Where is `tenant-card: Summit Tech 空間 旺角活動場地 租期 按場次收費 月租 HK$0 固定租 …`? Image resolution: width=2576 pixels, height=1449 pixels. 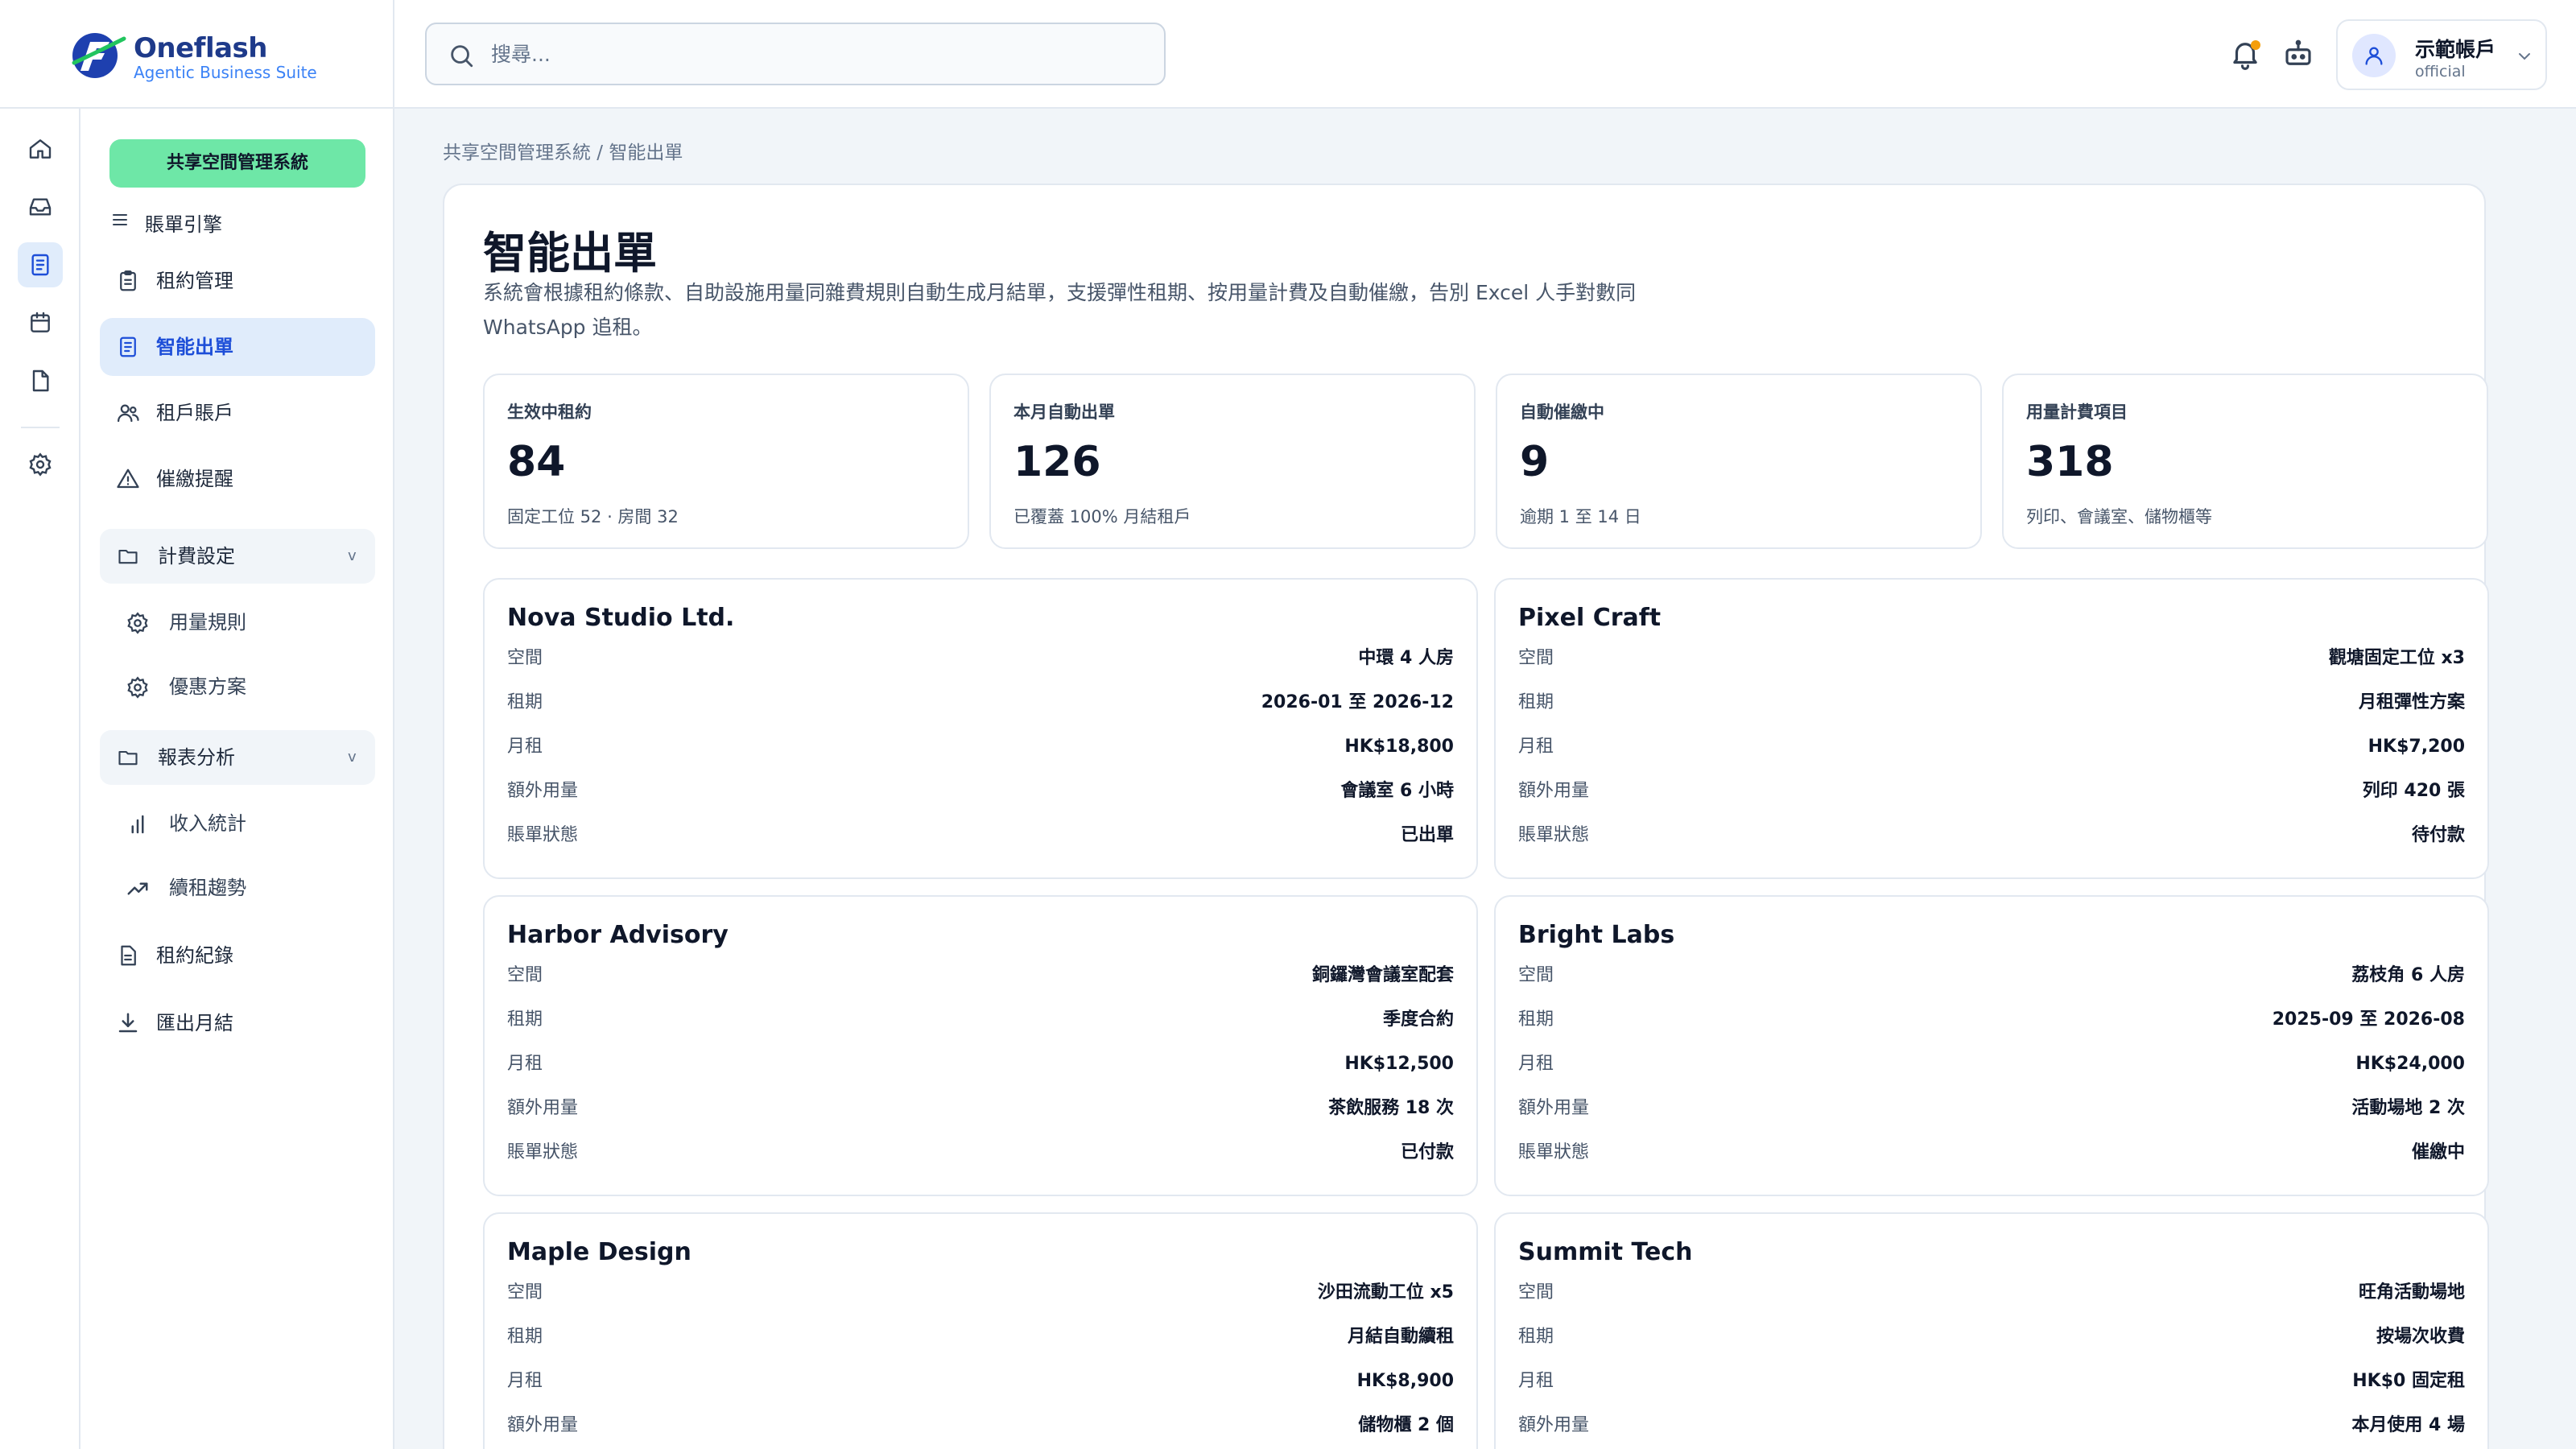
tenant-card: Summit Tech 空間 旺角活動場地 租期 按場次收費 月租 HK$0 固定租 … is located at coordinates (1991, 1330).